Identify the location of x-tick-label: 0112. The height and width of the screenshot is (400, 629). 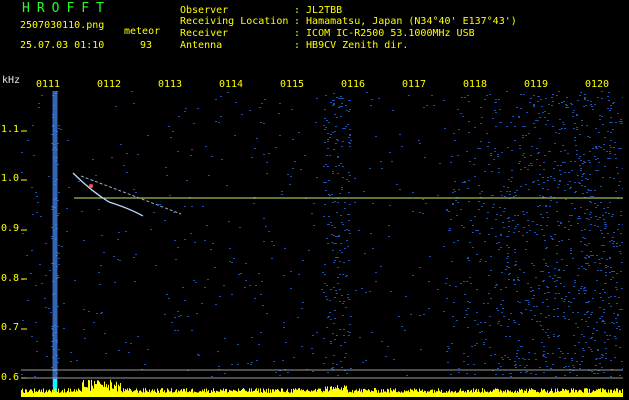
(109, 84).